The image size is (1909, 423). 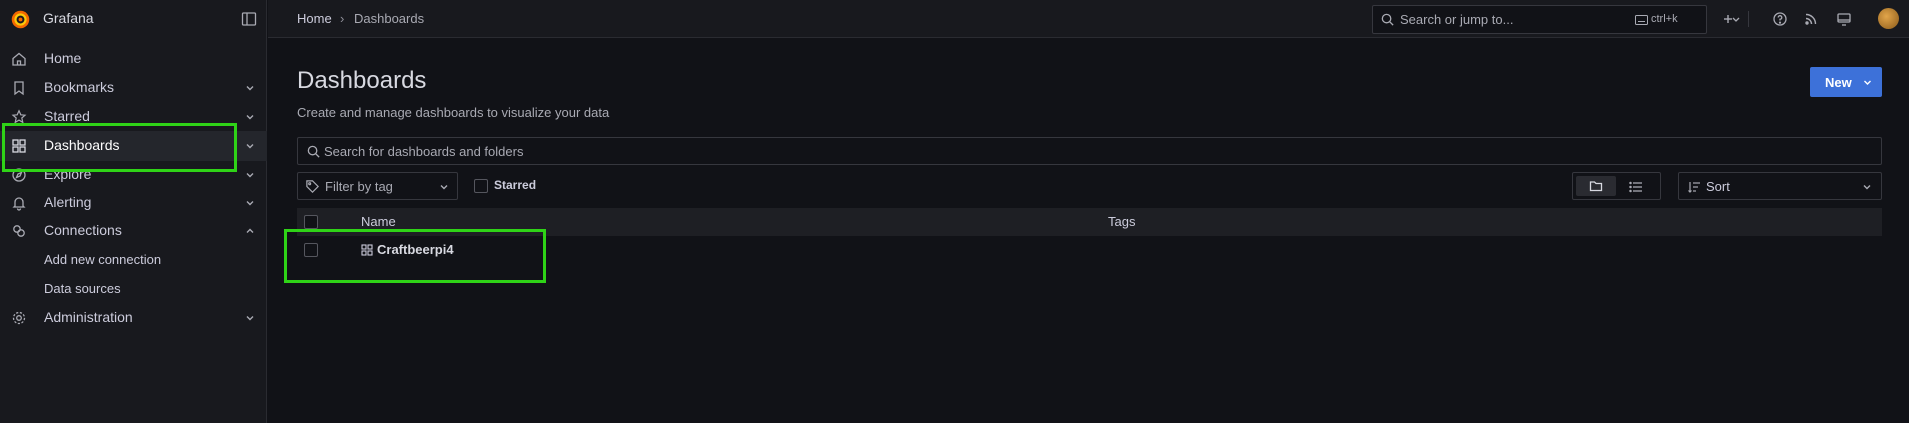 I want to click on sidebar-item-administration: Administration, so click(x=133, y=318).